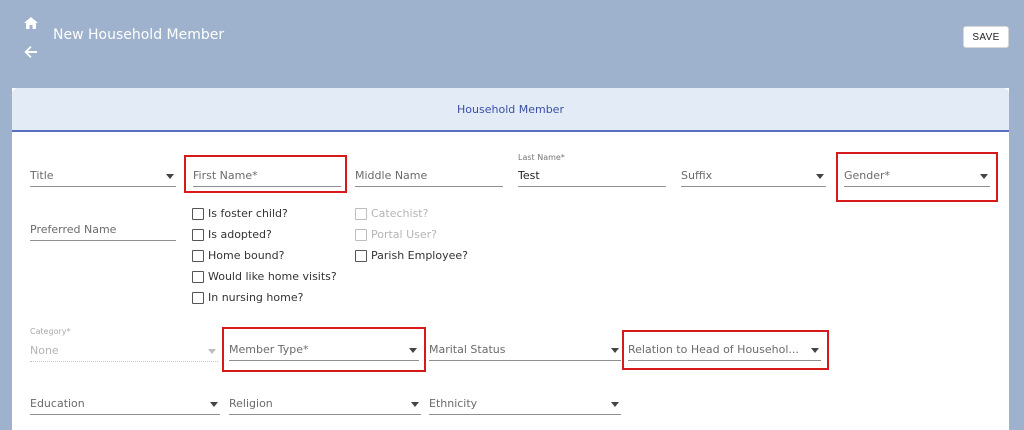 The height and width of the screenshot is (430, 1024). What do you see at coordinates (404, 234) in the screenshot?
I see `portal-user-label: Portal User?` at bounding box center [404, 234].